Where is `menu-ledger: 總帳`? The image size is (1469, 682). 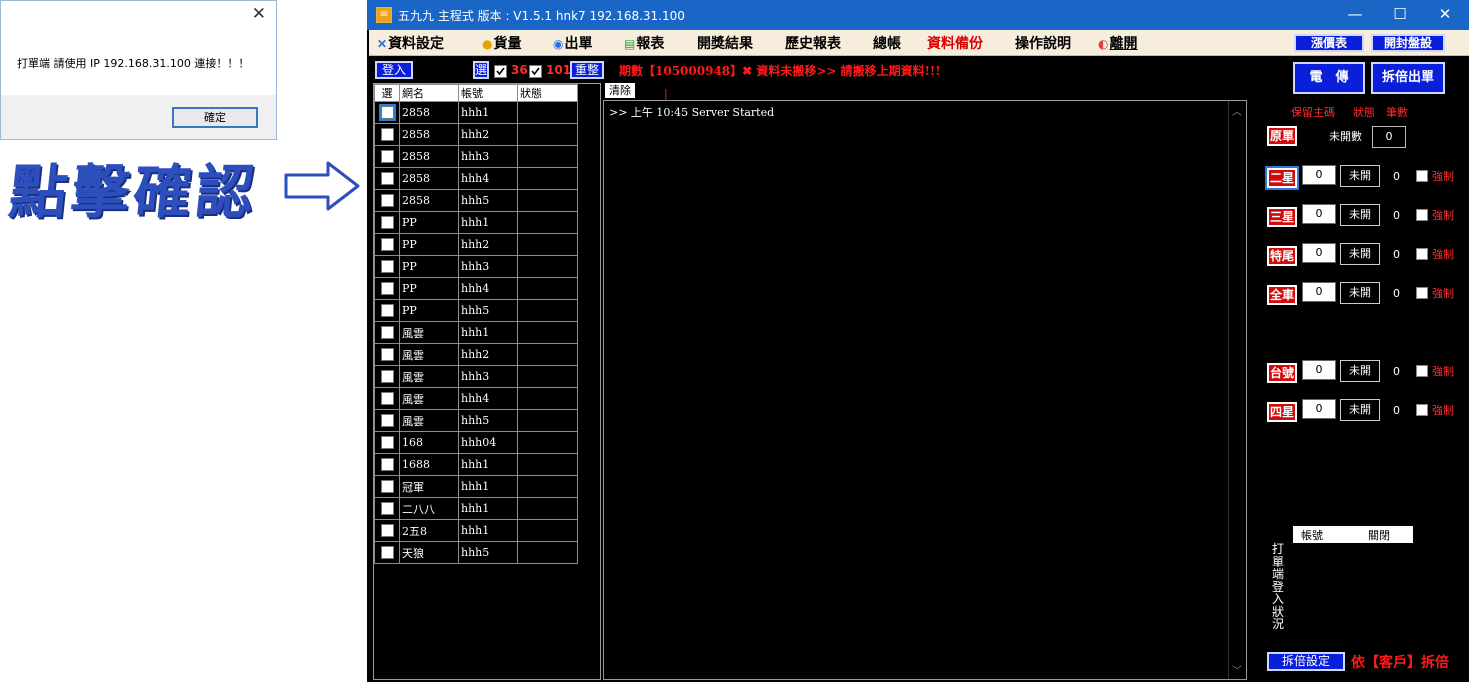
menu-ledger: 總帳 is located at coordinates (887, 43).